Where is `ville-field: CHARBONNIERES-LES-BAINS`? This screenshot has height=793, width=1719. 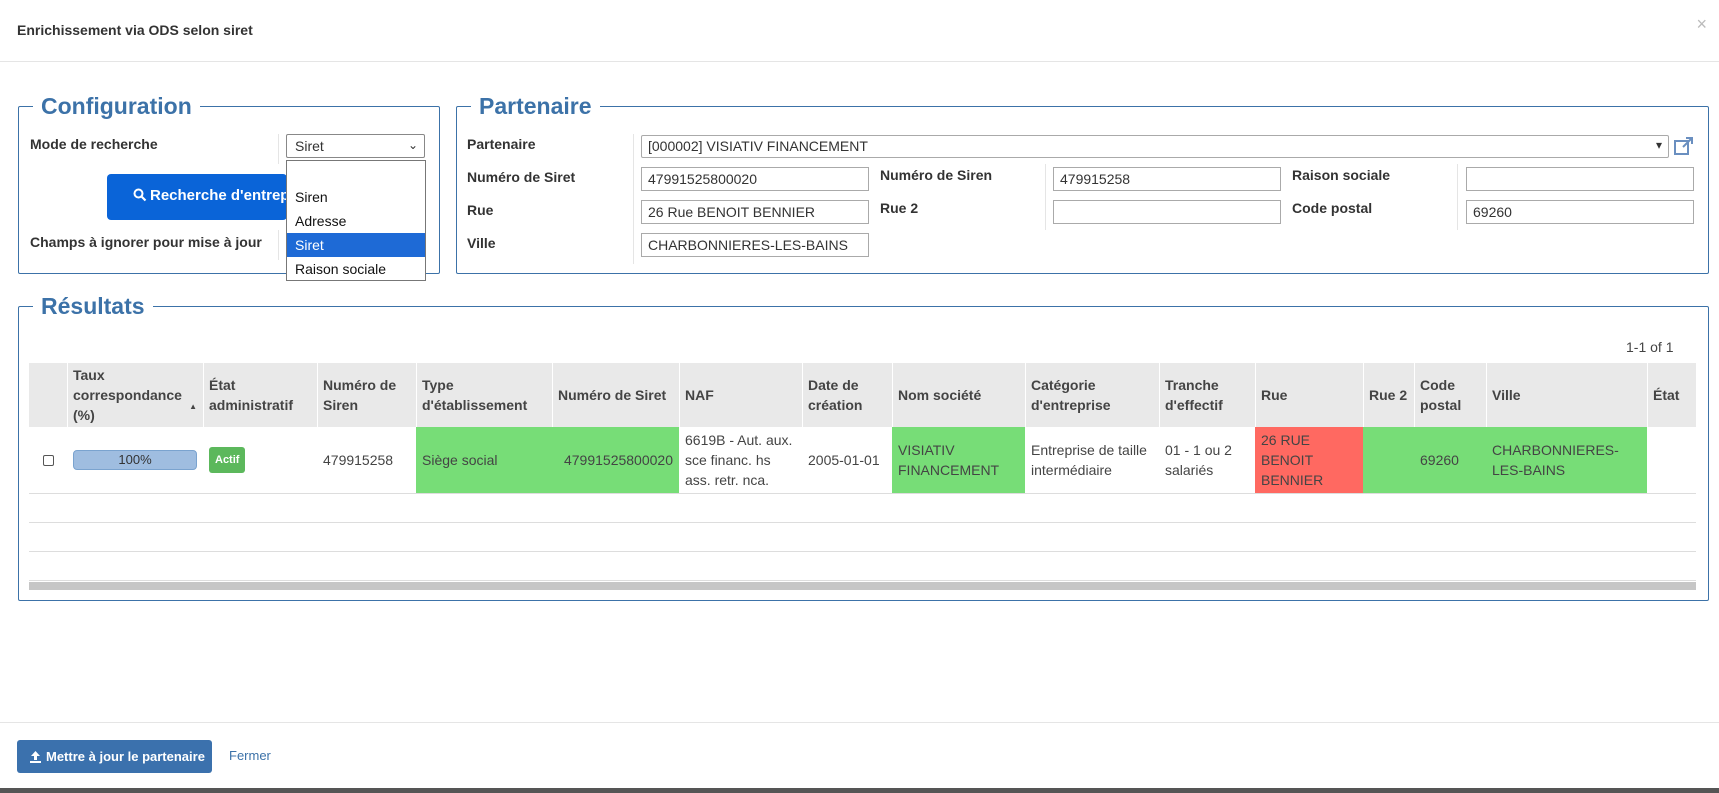
ville-field: CHARBONNIERES-LES-BAINS is located at coordinates (755, 245).